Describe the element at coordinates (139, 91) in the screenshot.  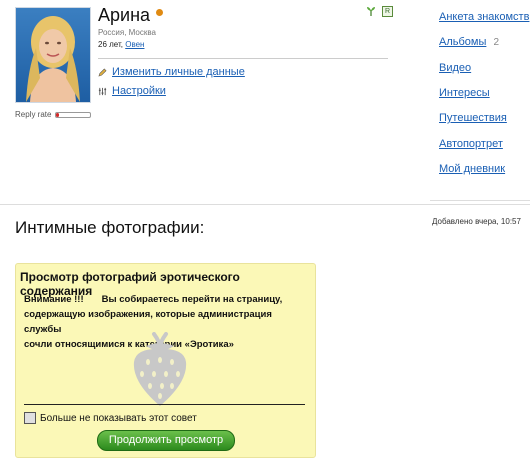
I see `settings-link: Настройки` at that location.